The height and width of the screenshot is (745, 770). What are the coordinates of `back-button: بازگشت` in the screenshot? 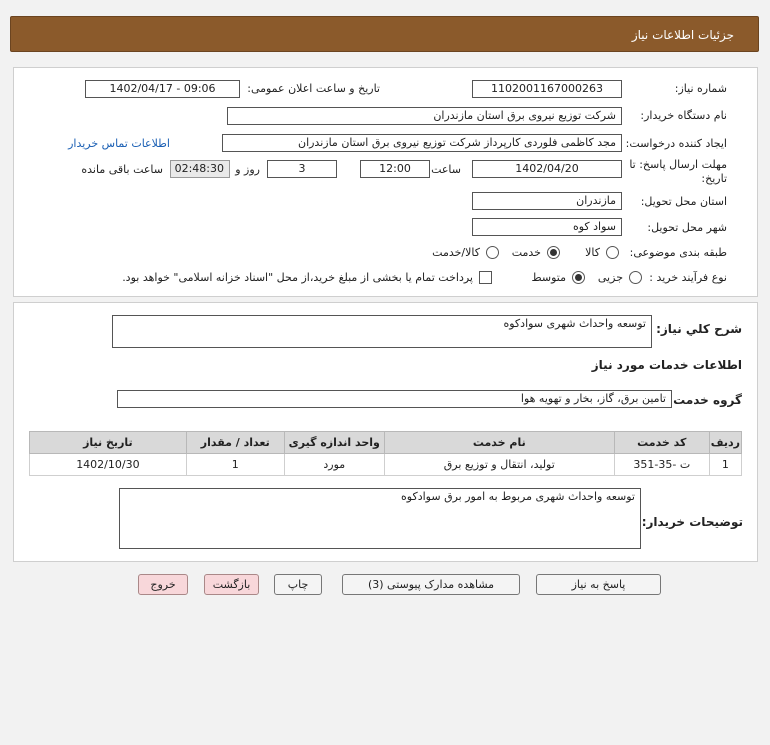 It's located at (231, 584).